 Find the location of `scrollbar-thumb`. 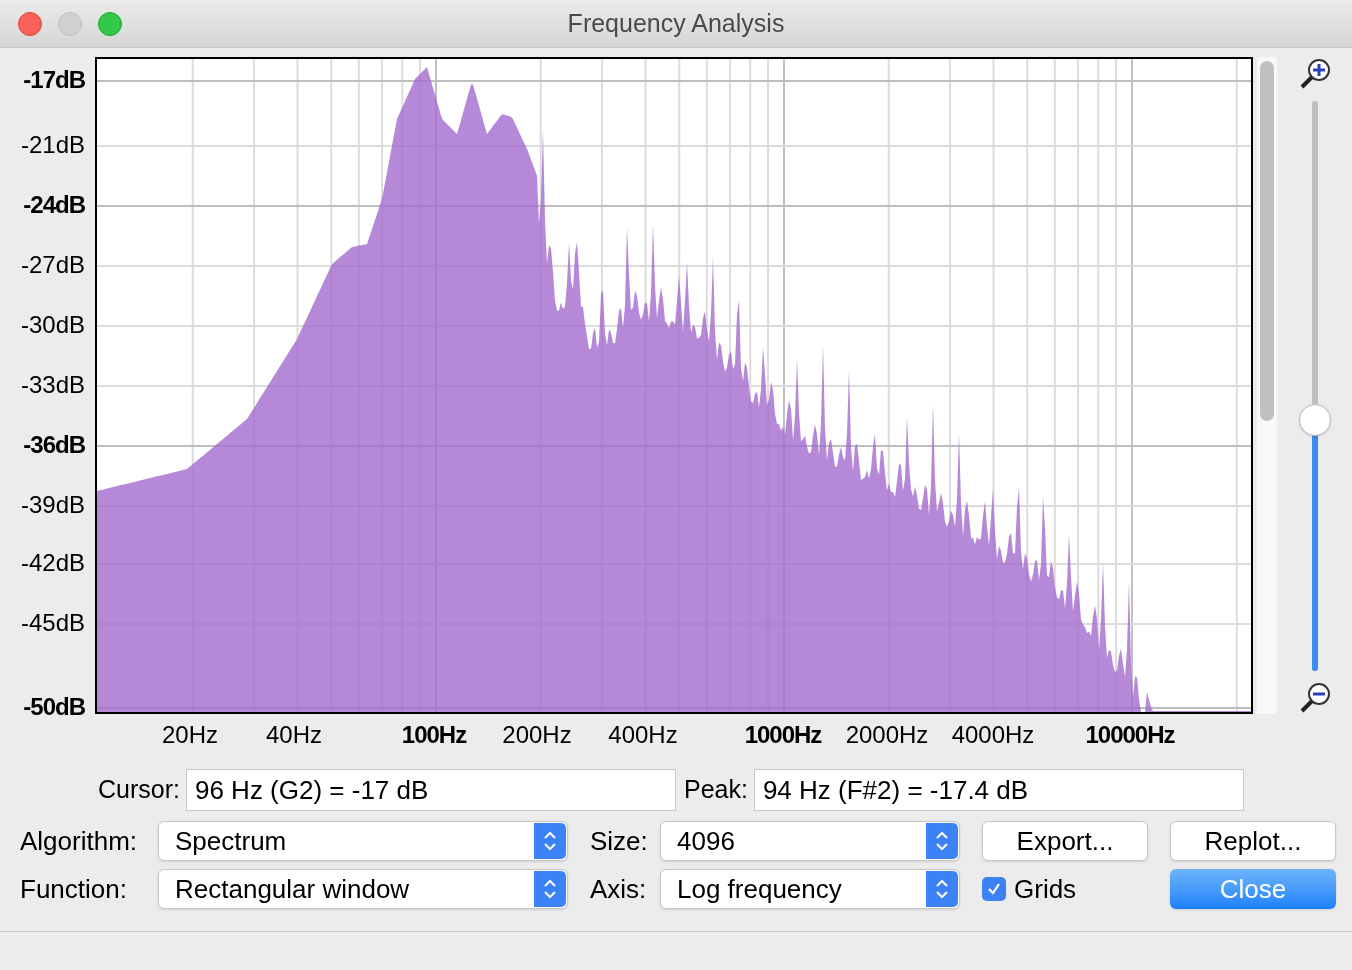

scrollbar-thumb is located at coordinates (1267, 241).